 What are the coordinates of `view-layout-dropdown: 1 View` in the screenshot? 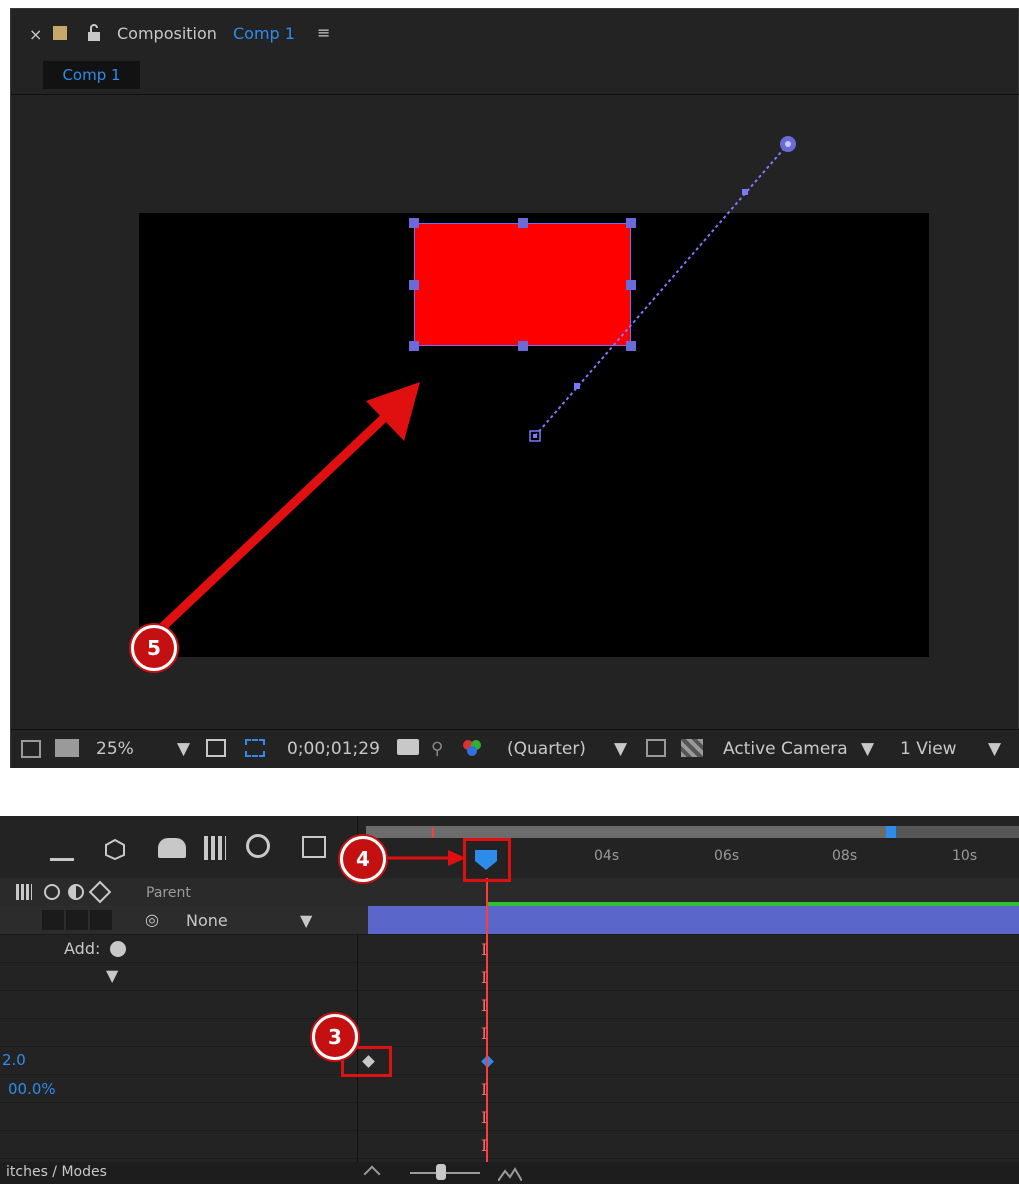 It's located at (928, 749).